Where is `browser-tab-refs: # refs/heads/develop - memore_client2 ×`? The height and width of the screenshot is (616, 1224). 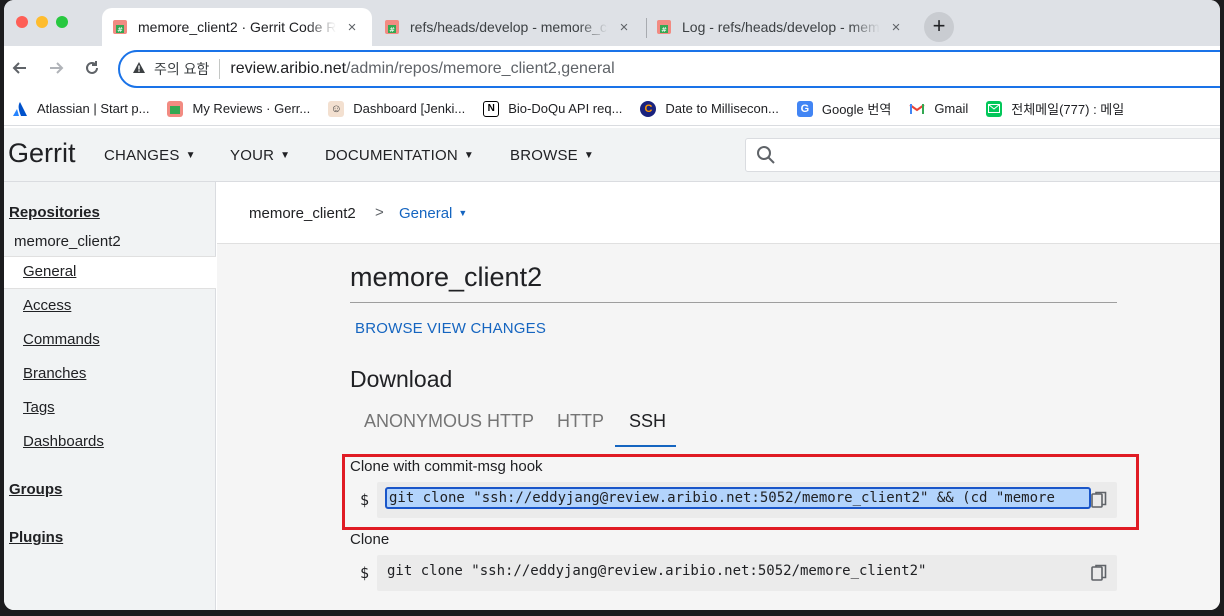
browser-tab-refs: # refs/heads/develop - memore_client2 × is located at coordinates (509, 27).